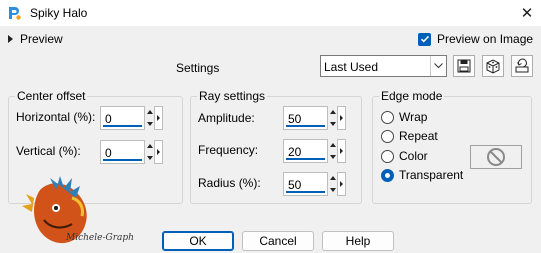  I want to click on ray-settings-title: Ray settings, so click(232, 96).